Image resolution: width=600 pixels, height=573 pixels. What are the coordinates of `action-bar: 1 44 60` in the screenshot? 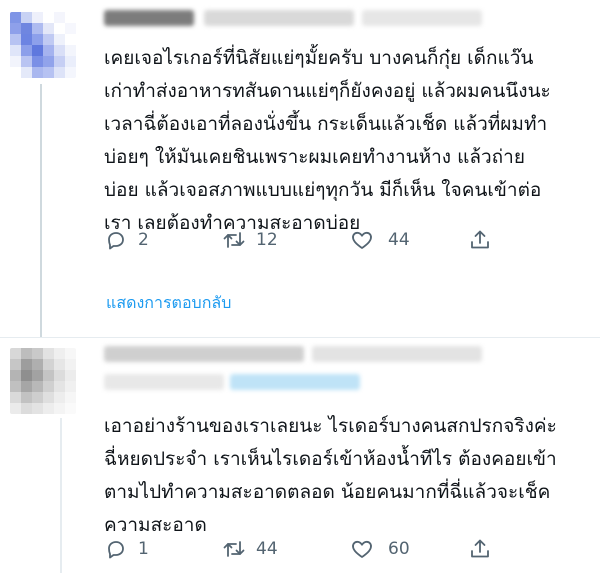 It's located at (304, 549).